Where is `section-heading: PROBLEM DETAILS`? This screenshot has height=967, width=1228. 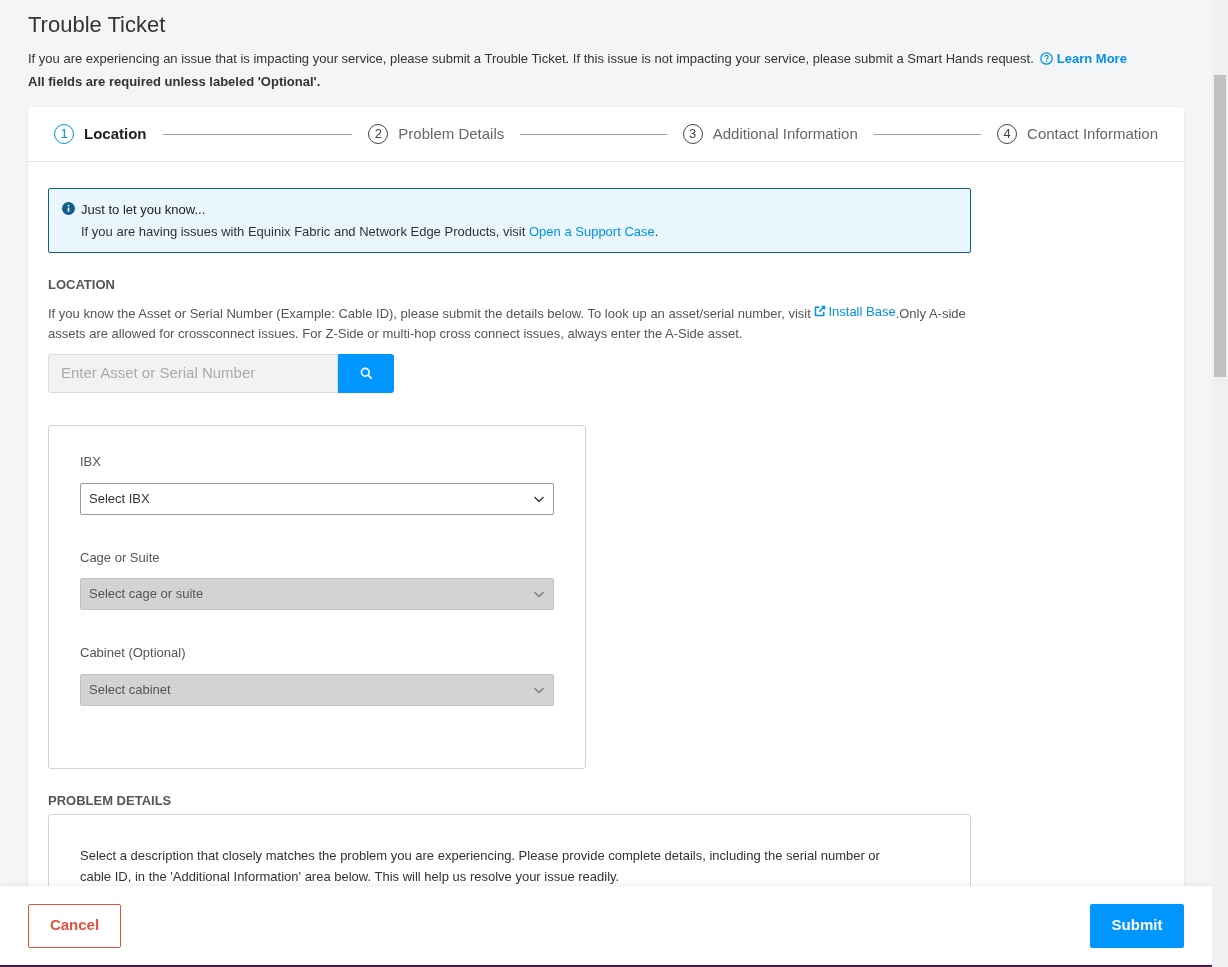 section-heading: PROBLEM DETAILS is located at coordinates (110, 800).